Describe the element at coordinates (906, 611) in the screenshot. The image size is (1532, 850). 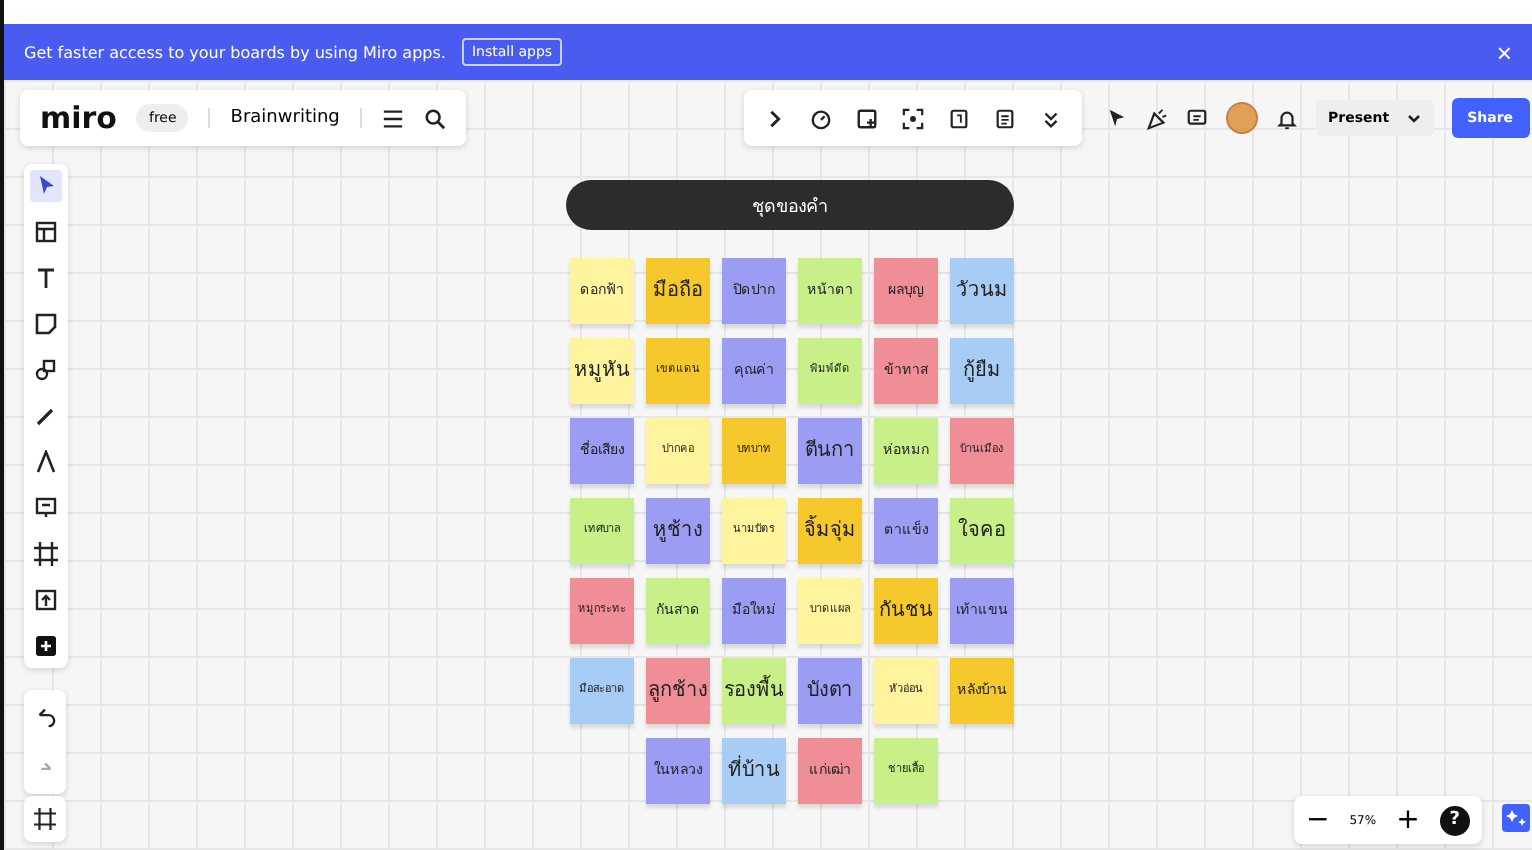
I see `sticky-note: กันชน` at that location.